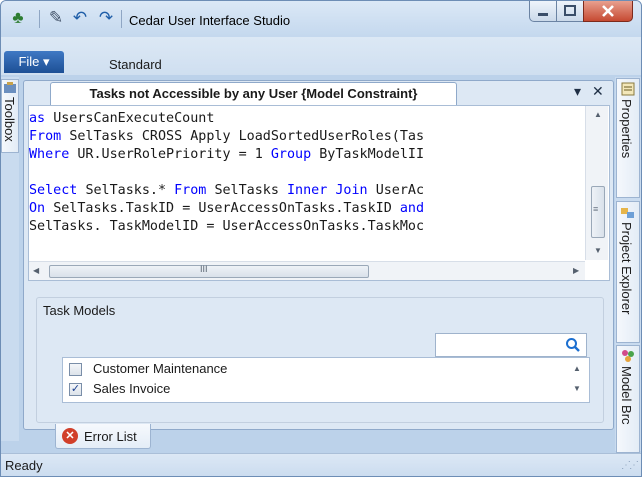 Image resolution: width=642 pixels, height=477 pixels. What do you see at coordinates (626, 268) in the screenshot?
I see `project-explorer-tab-label: Project Explorer` at bounding box center [626, 268].